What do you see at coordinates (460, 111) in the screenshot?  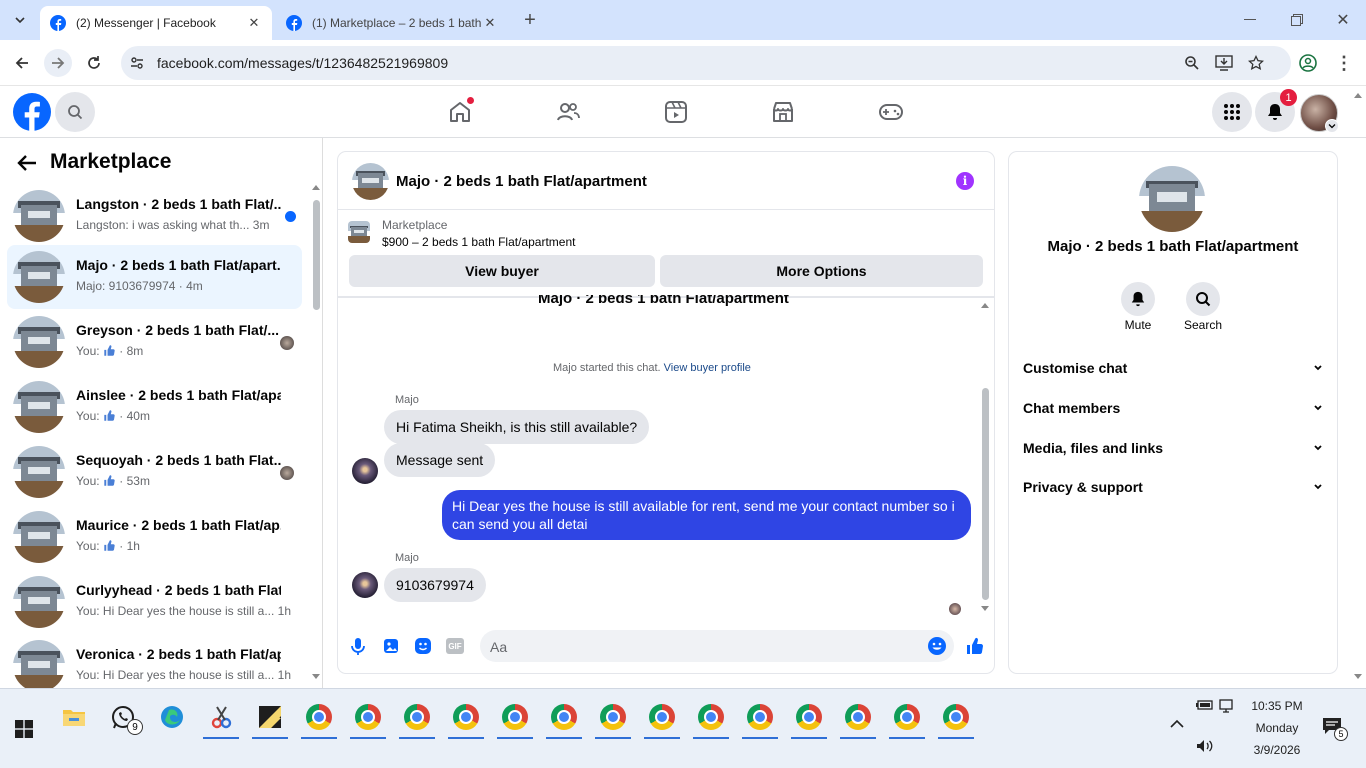 I see `home-icon` at bounding box center [460, 111].